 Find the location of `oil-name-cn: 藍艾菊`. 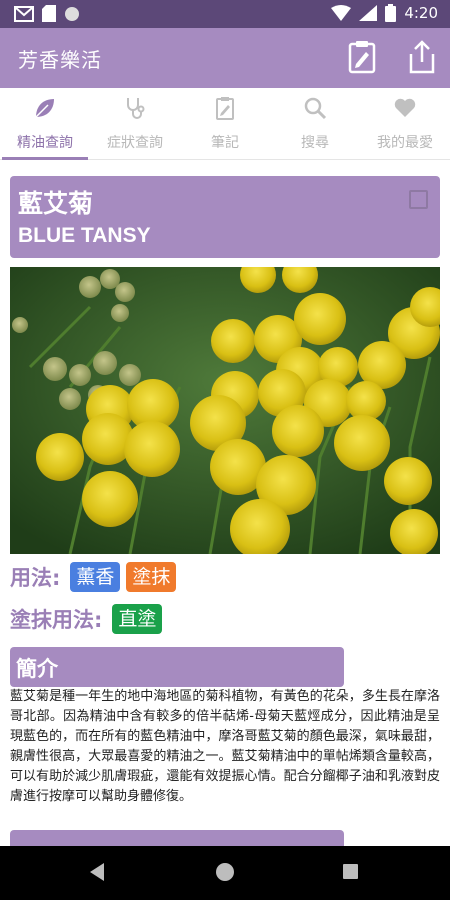

oil-name-cn: 藍艾菊 is located at coordinates (56, 203).